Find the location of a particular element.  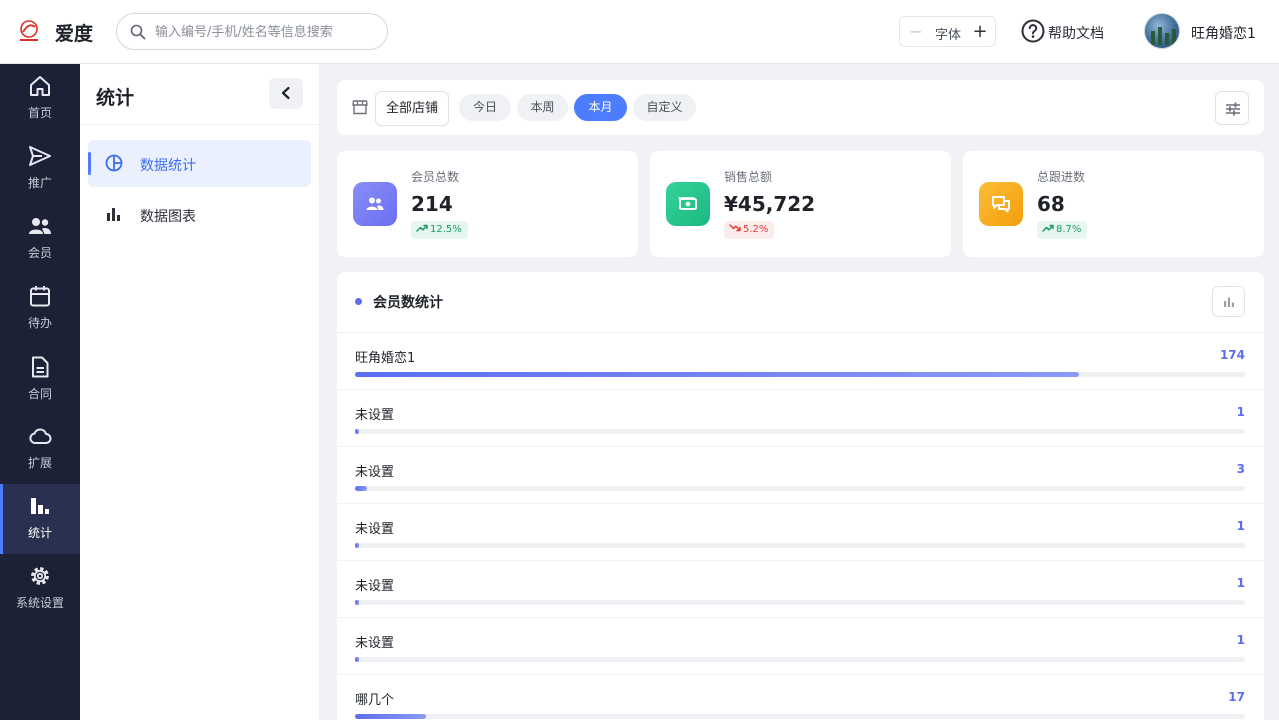

stat-label: 总跟进数 is located at coordinates (1061, 177).